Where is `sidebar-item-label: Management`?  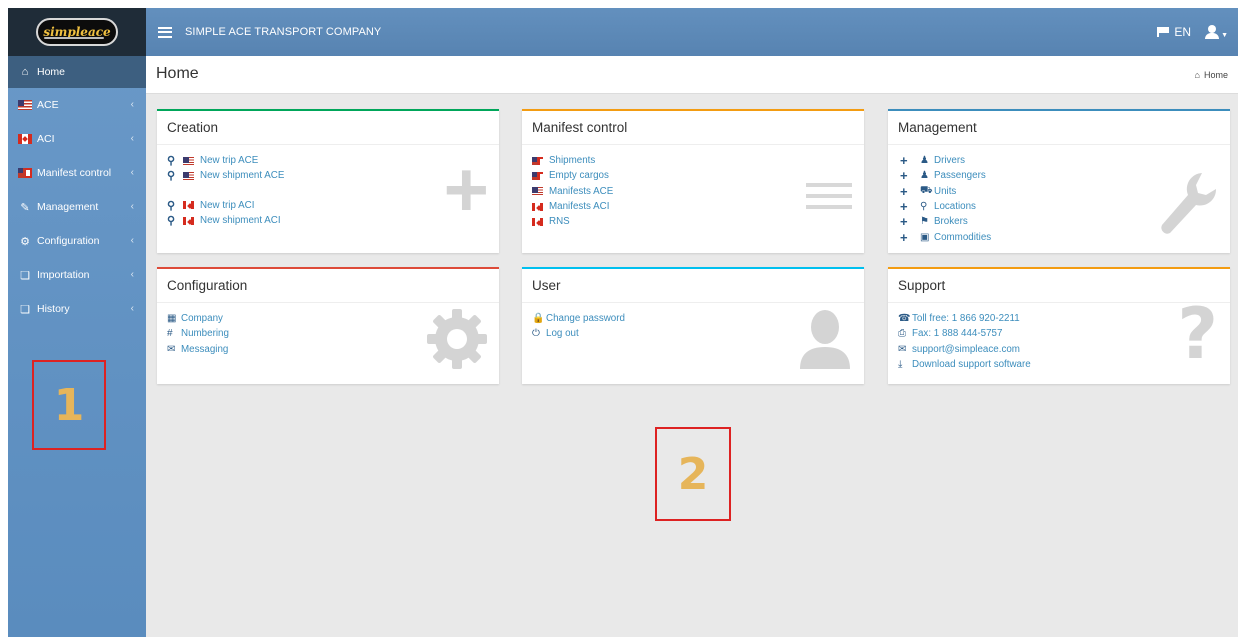
sidebar-item-label: Management is located at coordinates (68, 207).